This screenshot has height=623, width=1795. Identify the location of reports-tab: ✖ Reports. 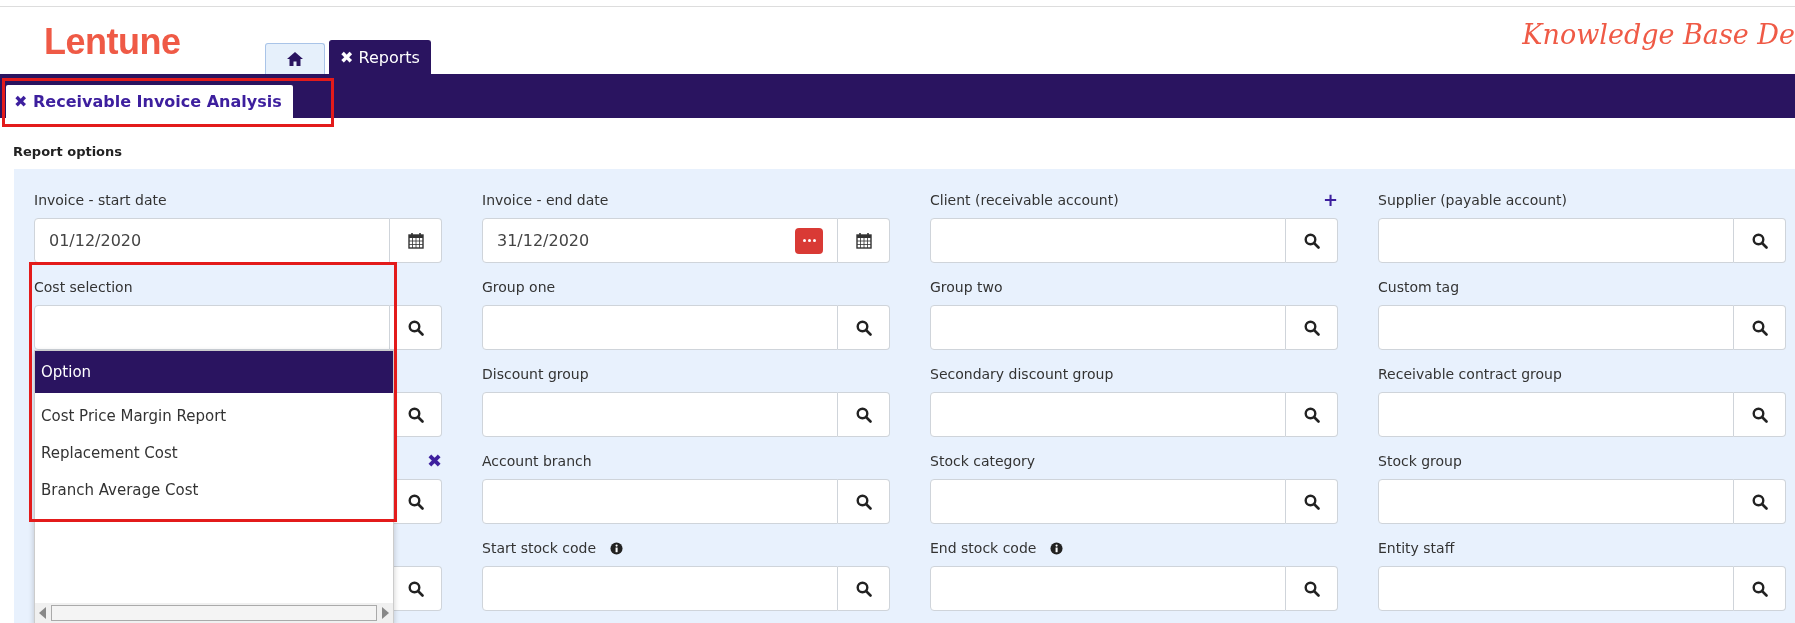
(380, 57).